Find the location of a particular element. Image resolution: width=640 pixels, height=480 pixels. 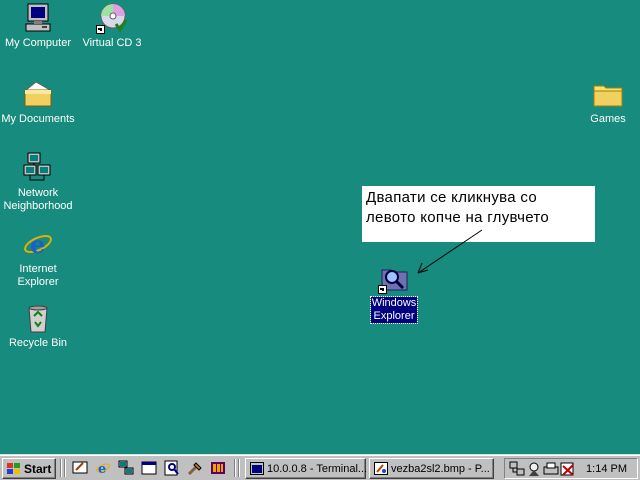

network-label: Network Neighborhood is located at coordinates (37, 200).